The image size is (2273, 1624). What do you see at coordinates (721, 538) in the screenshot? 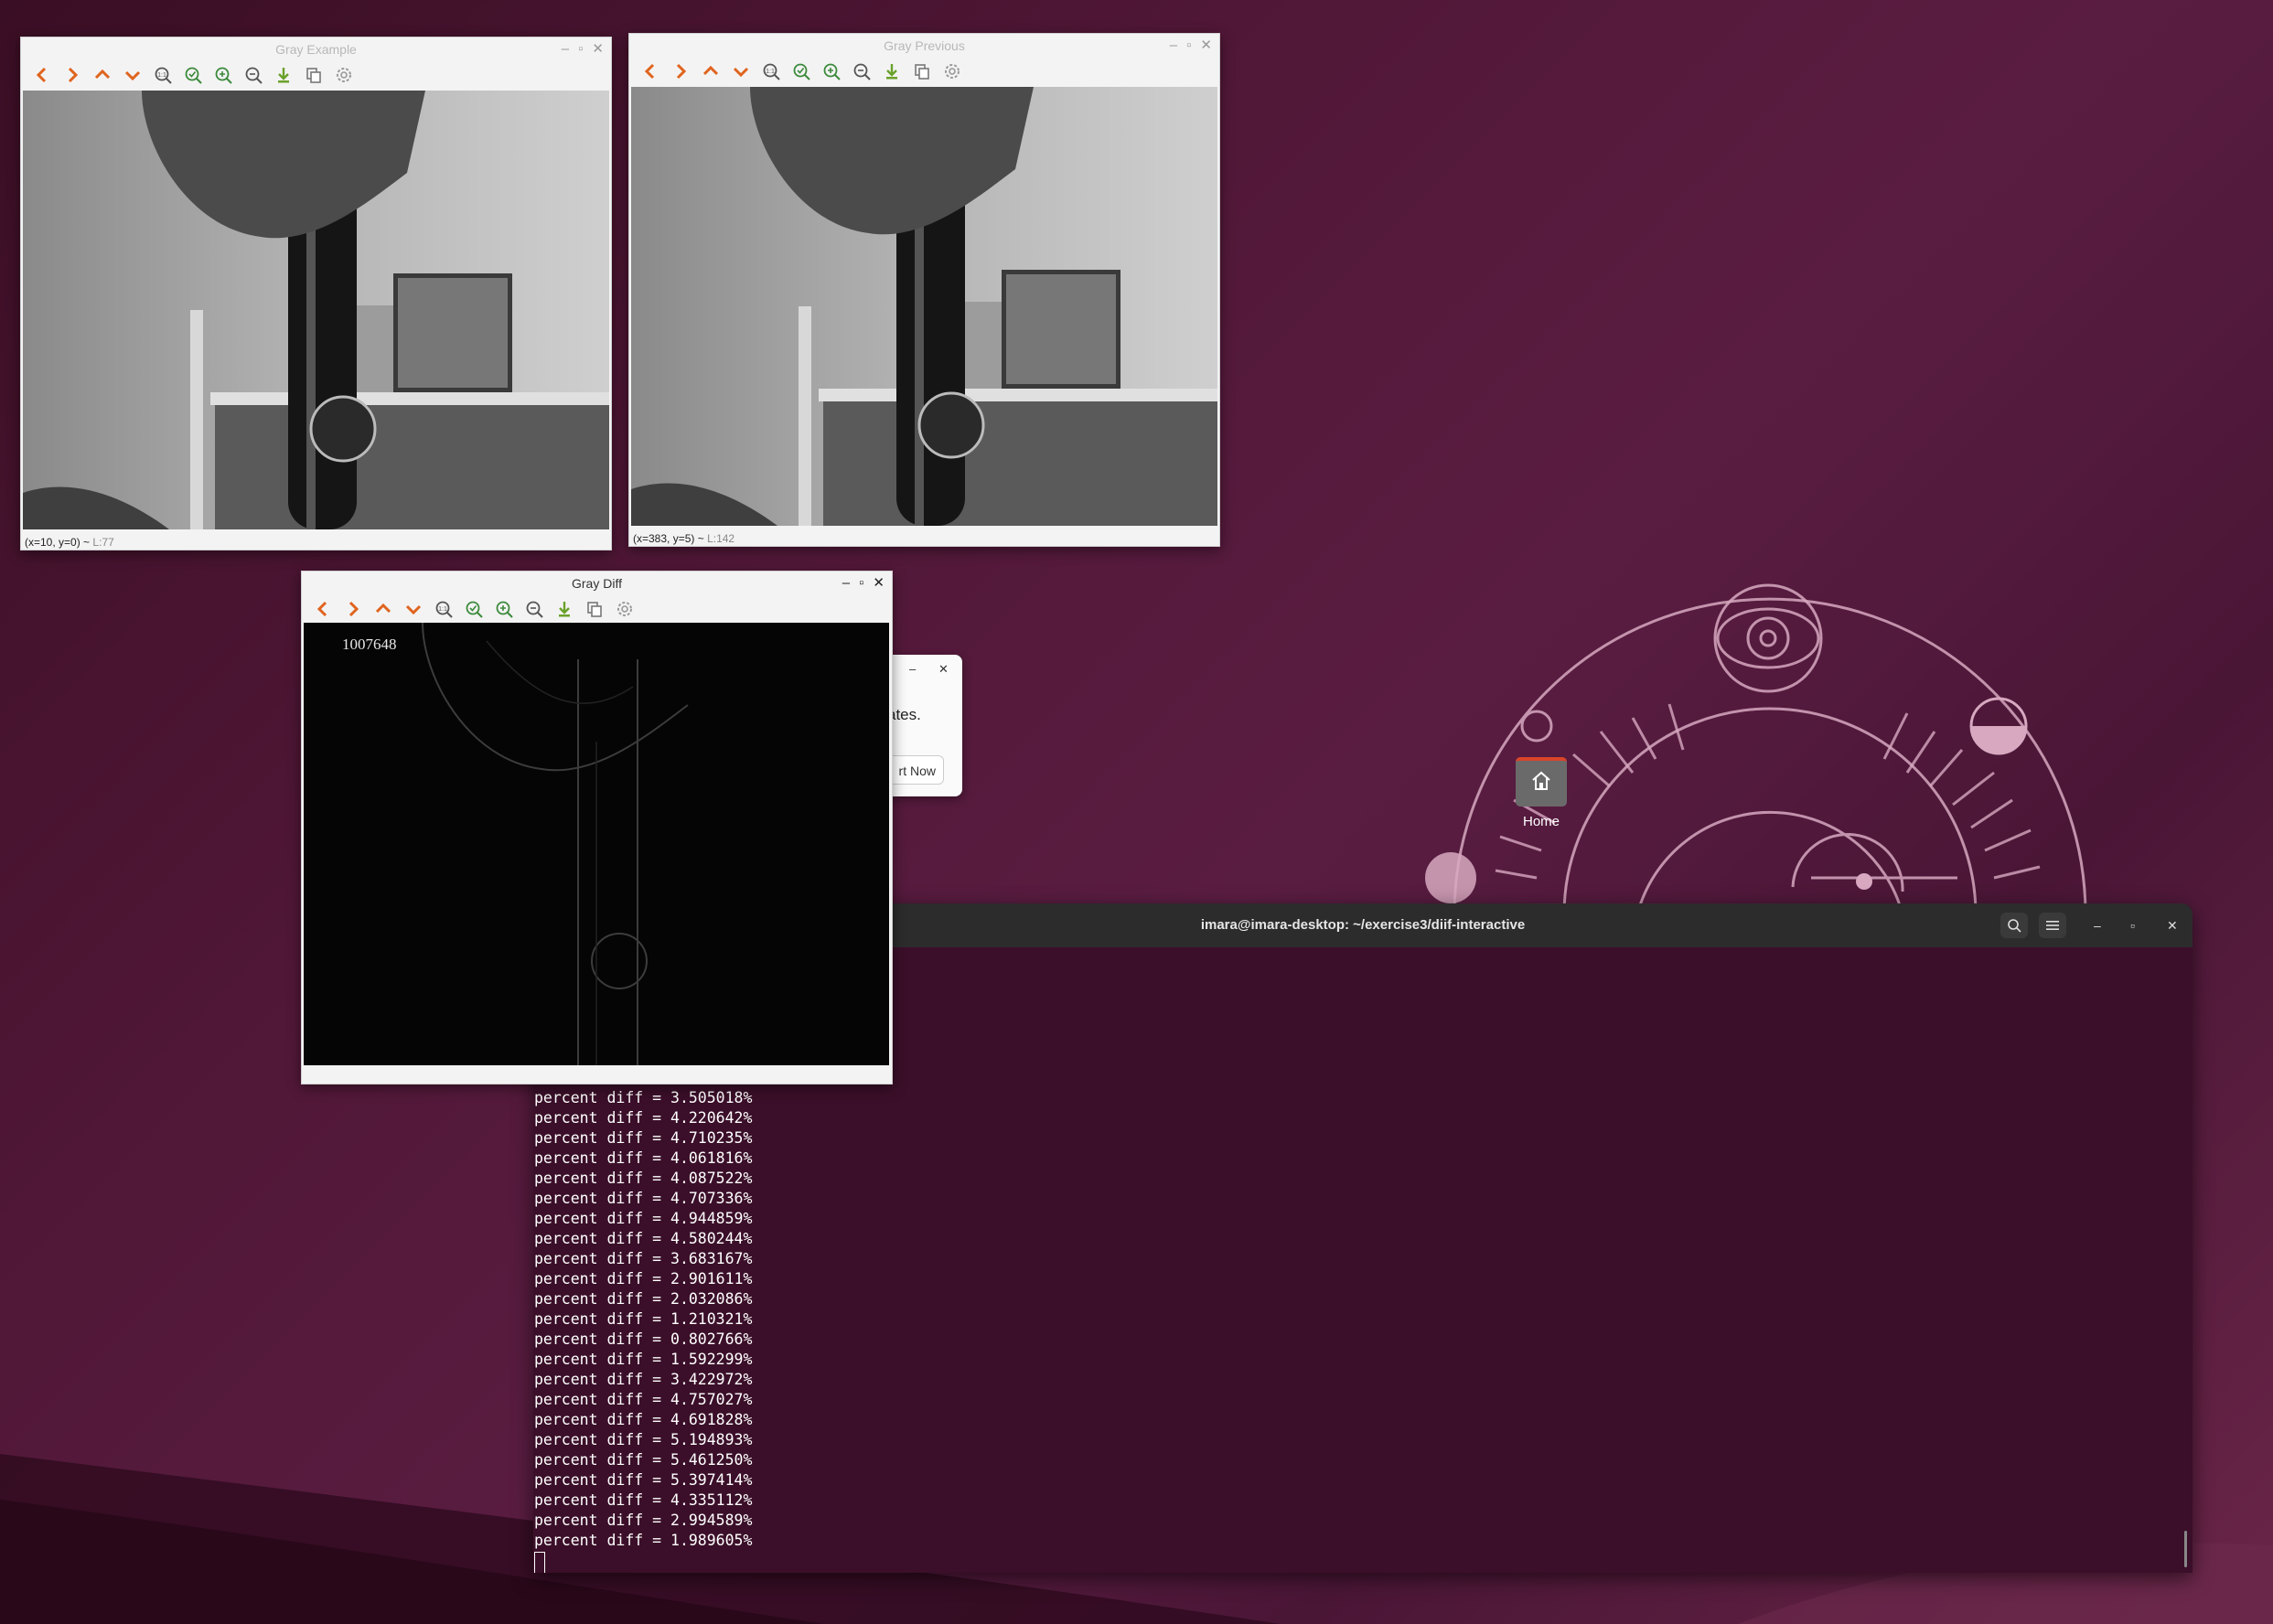
I see `status-value: L:142` at bounding box center [721, 538].